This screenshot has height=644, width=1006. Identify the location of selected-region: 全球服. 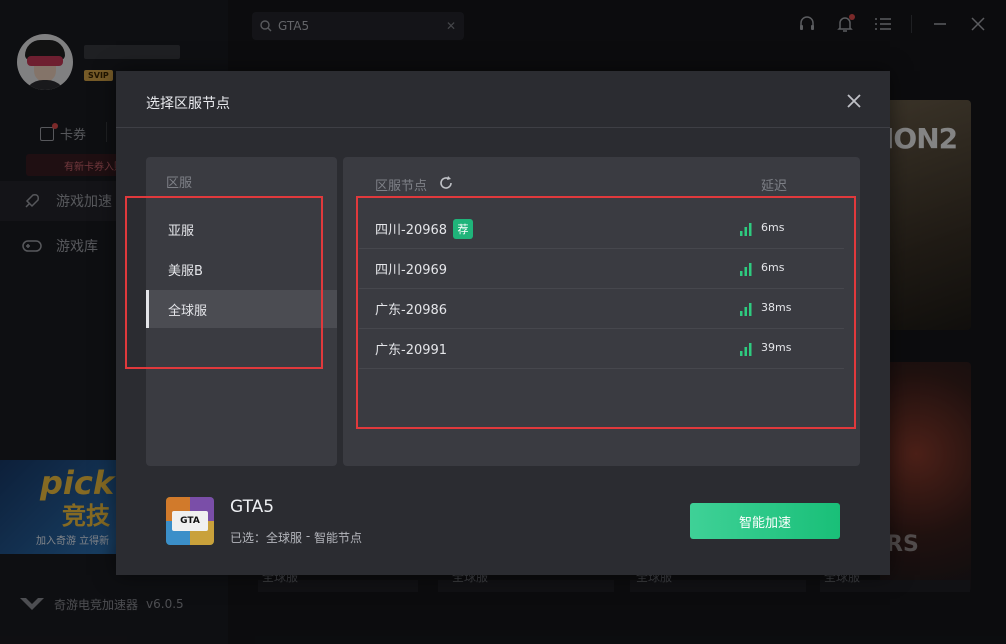
(284, 538).